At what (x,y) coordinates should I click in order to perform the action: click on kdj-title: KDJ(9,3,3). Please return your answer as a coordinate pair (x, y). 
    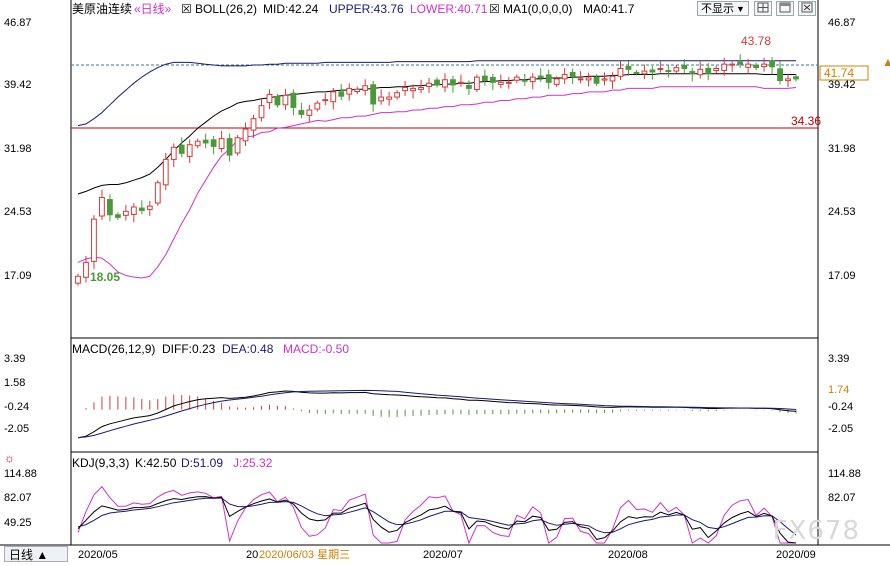
    Looking at the image, I should click on (100, 463).